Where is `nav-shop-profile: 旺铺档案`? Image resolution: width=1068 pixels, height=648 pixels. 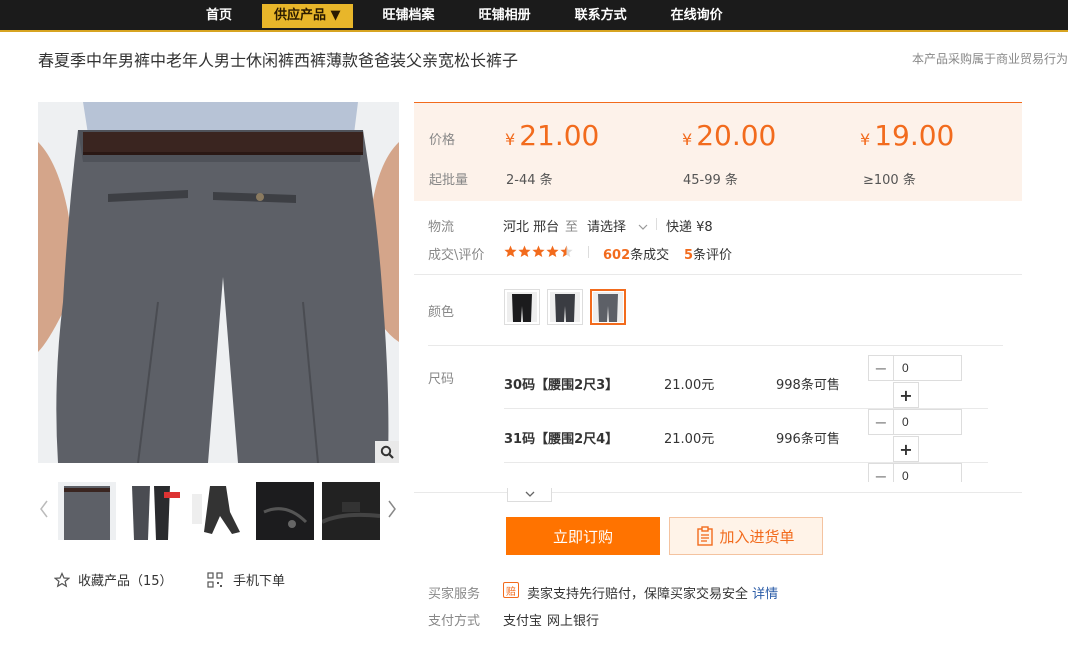 nav-shop-profile: 旺铺档案 is located at coordinates (409, 16).